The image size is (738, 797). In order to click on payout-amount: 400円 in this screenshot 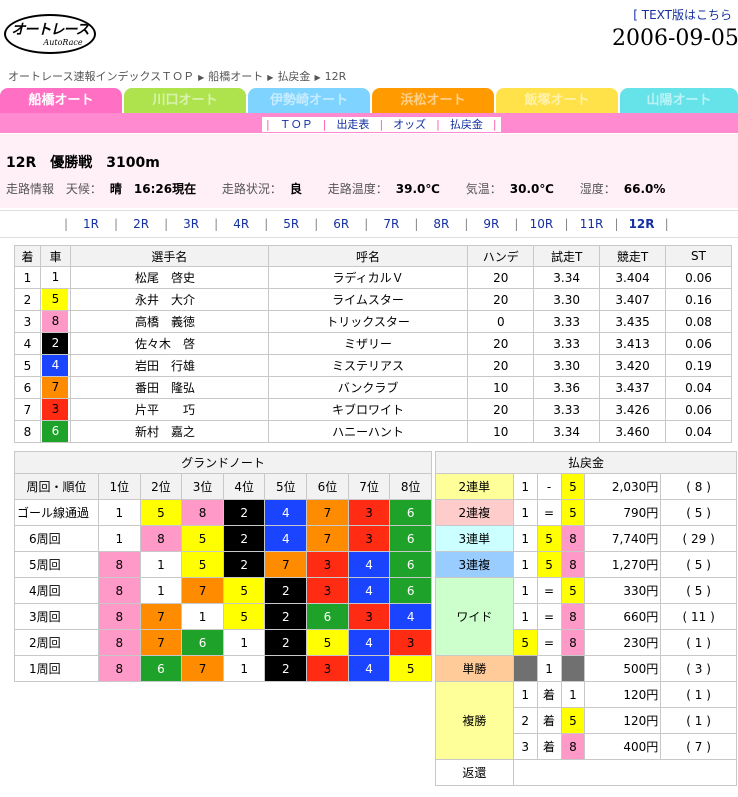, I will do `click(623, 746)`.